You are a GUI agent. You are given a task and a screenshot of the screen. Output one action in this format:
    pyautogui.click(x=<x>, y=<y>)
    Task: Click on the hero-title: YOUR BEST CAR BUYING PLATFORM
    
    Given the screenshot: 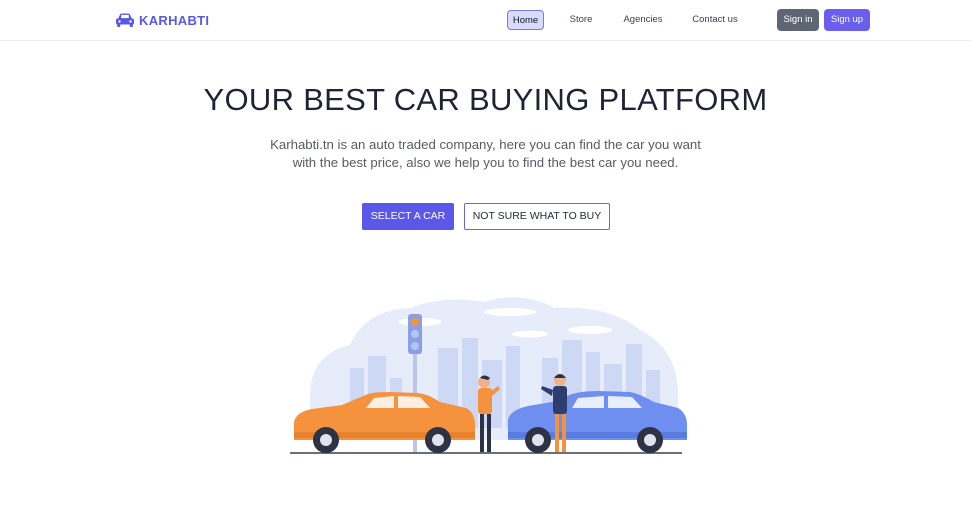 What is the action you would take?
    pyautogui.click(x=485, y=99)
    